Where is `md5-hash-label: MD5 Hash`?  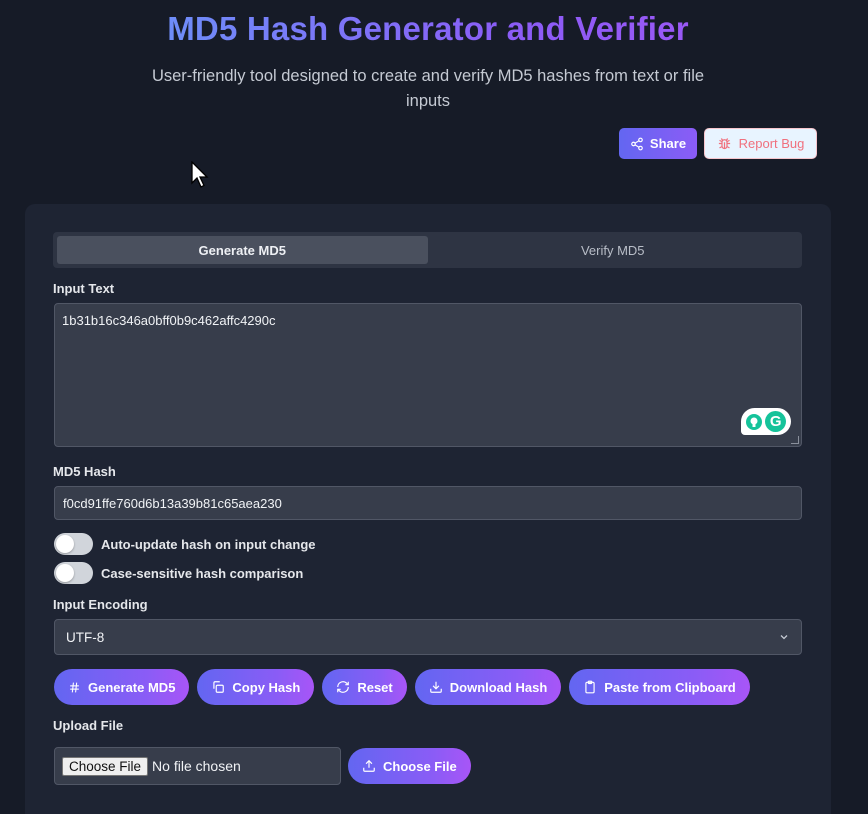 md5-hash-label: MD5 Hash is located at coordinates (84, 471).